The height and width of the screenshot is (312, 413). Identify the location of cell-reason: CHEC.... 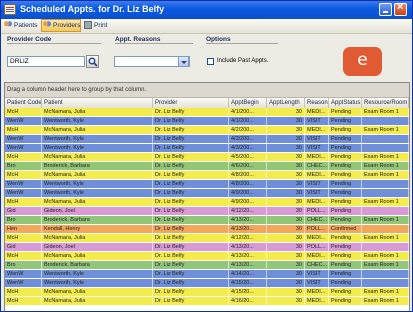
(318, 166).